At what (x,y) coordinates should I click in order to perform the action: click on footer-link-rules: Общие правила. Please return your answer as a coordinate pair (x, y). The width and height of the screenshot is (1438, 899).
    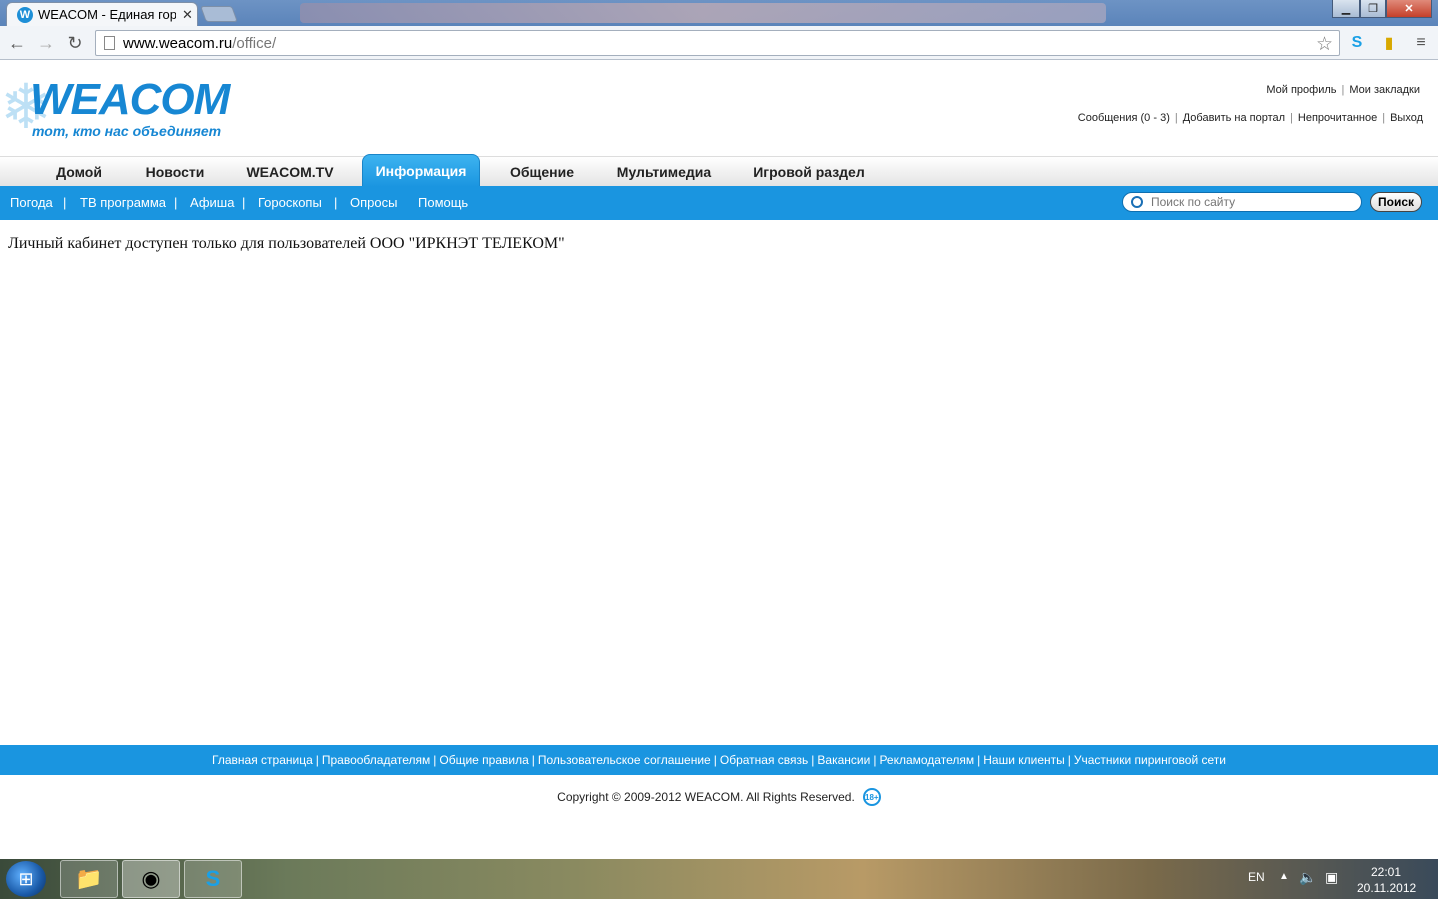
    Looking at the image, I should click on (483, 760).